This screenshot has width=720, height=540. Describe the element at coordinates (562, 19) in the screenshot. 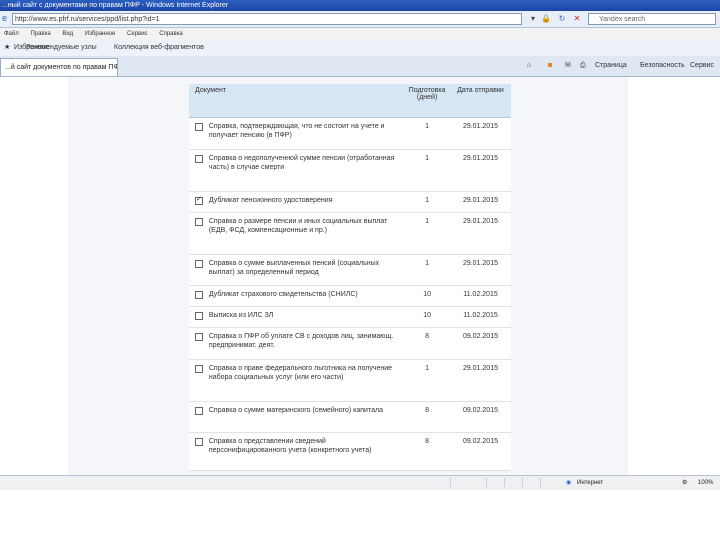

I see `refresh-icon: ↻` at that location.